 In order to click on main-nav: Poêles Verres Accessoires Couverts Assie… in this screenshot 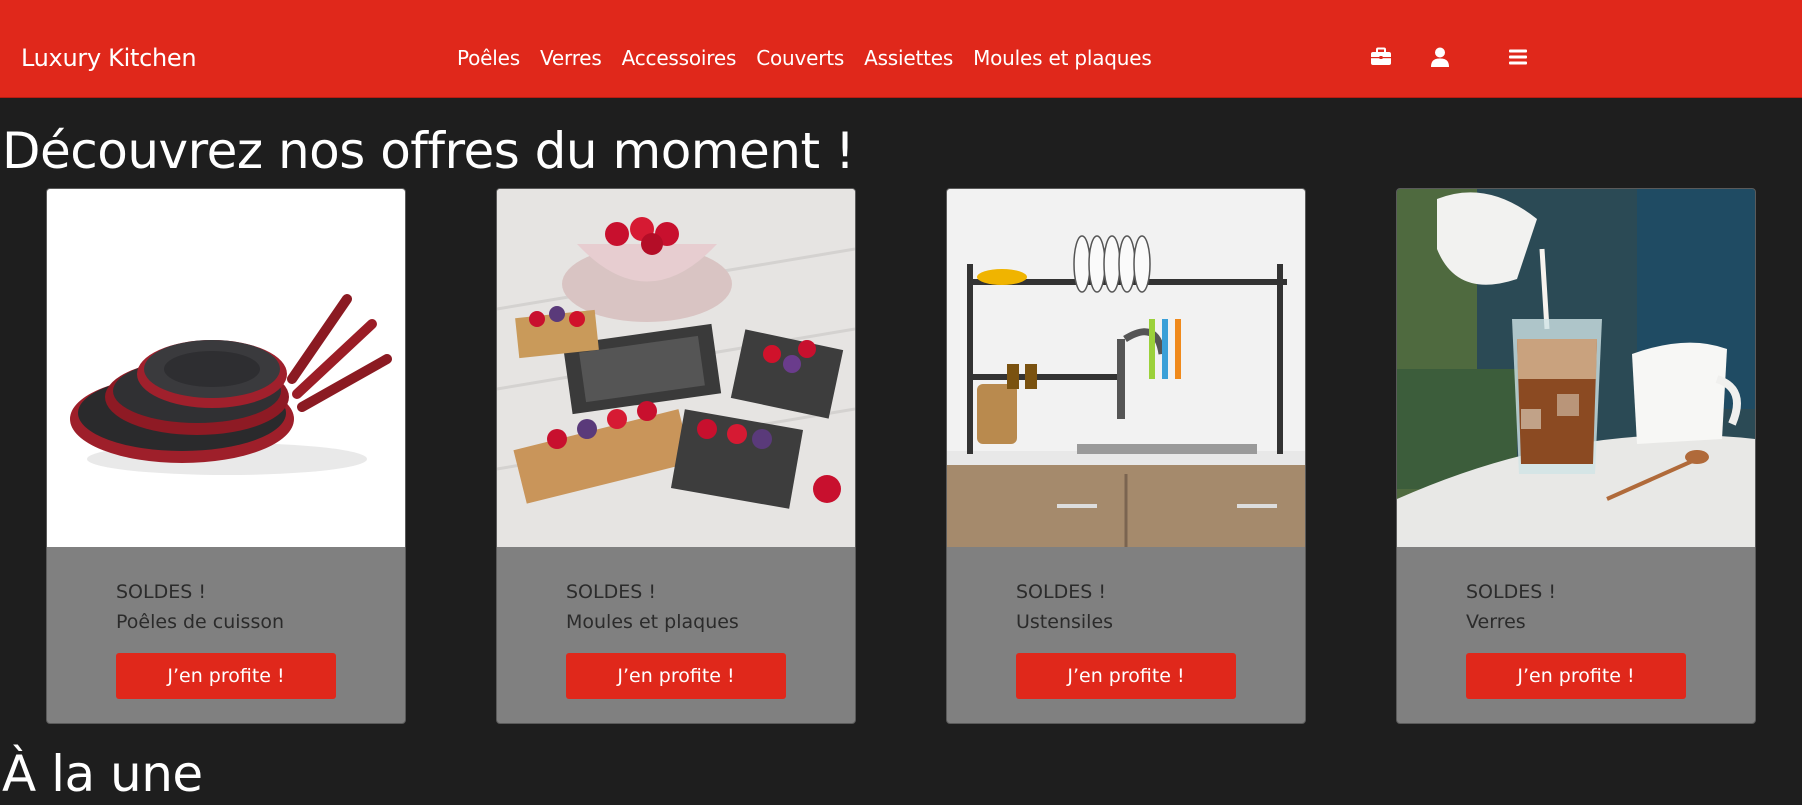, I will do `click(804, 58)`.